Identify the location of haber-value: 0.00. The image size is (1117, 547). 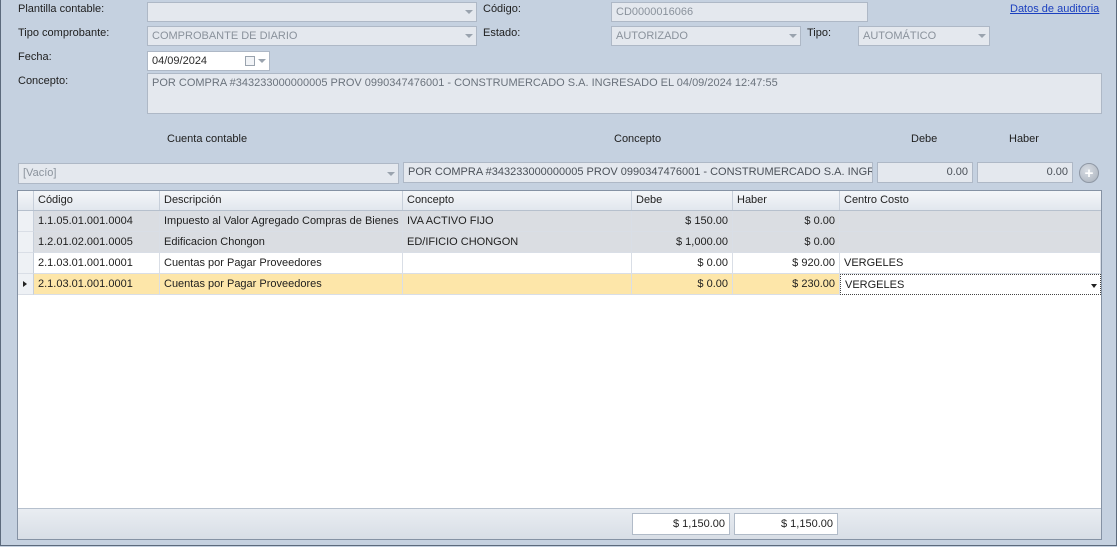
(1057, 172).